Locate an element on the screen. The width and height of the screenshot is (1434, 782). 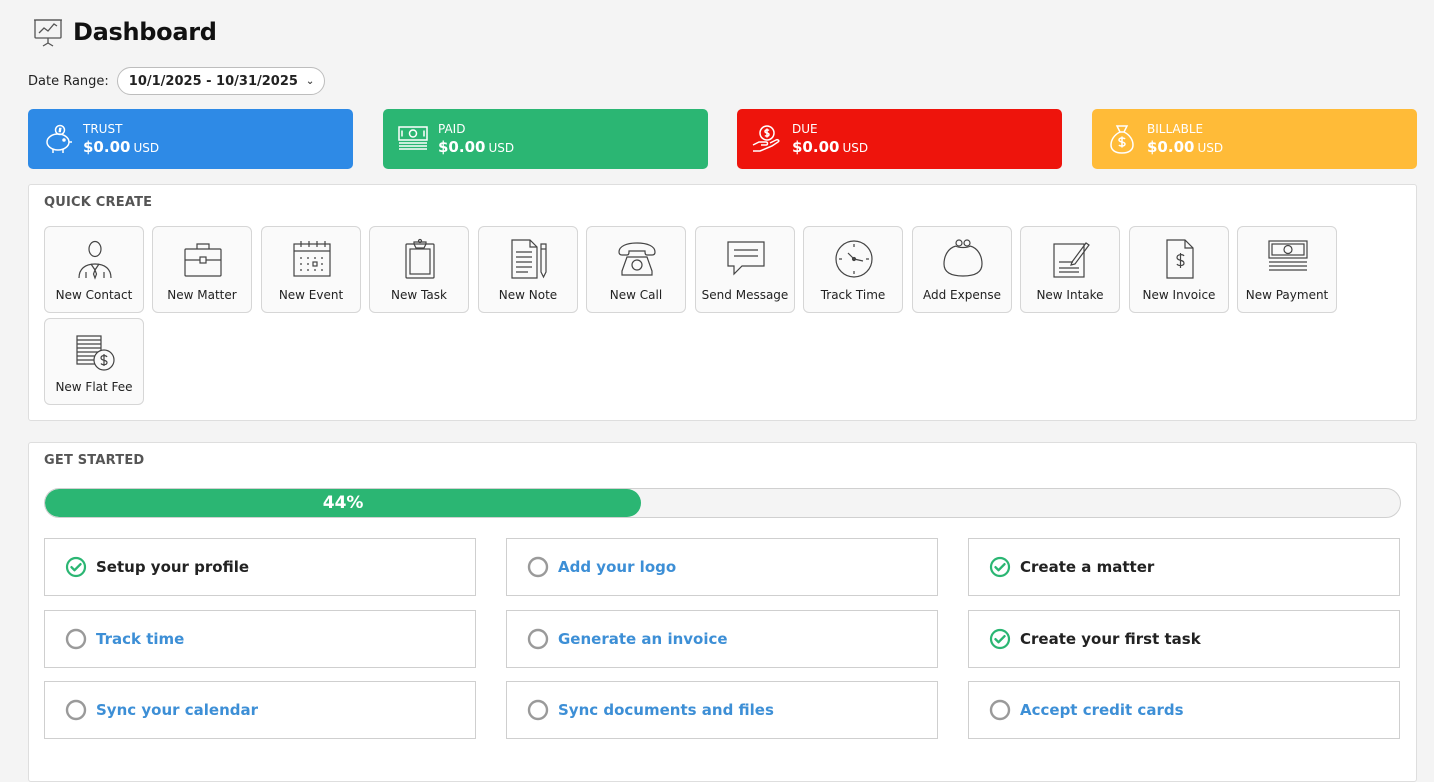
date-range-select: 10/1/2025 - 10/31/2025 ⌄ is located at coordinates (221, 81).